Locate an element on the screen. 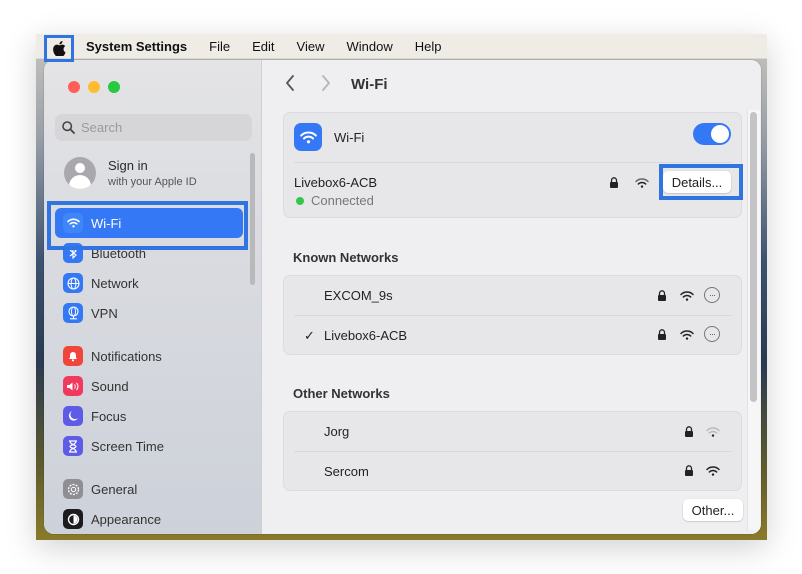 This screenshot has width=802, height=574. forward-button is located at coordinates (326, 85).